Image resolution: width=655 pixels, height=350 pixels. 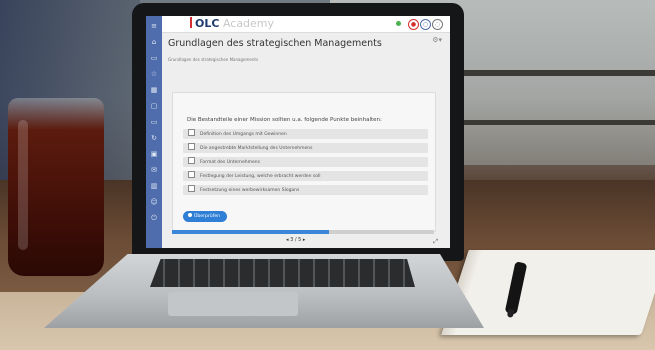 I want to click on book-icon: ▭, so click(x=154, y=58).